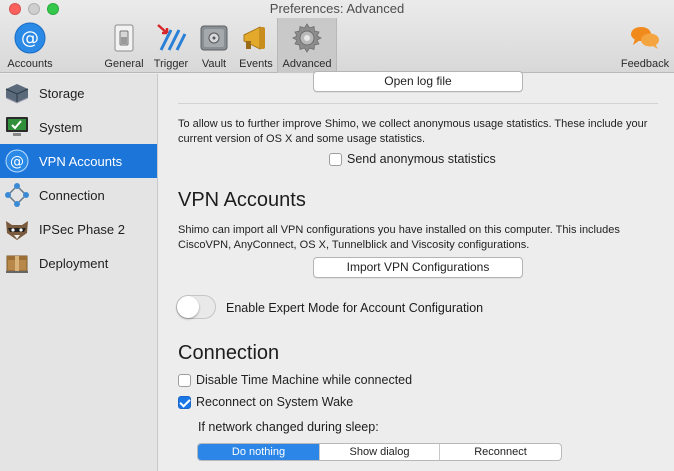  Describe the element at coordinates (62, 93) in the screenshot. I see `sidebar-item-label: Storage` at that location.